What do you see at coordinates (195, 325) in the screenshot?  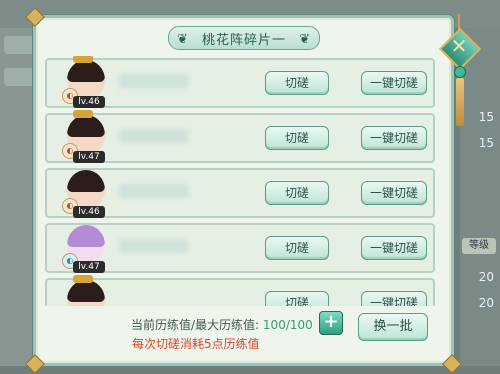 I see `experience-label: 当前历练值/最大历练值:` at bounding box center [195, 325].